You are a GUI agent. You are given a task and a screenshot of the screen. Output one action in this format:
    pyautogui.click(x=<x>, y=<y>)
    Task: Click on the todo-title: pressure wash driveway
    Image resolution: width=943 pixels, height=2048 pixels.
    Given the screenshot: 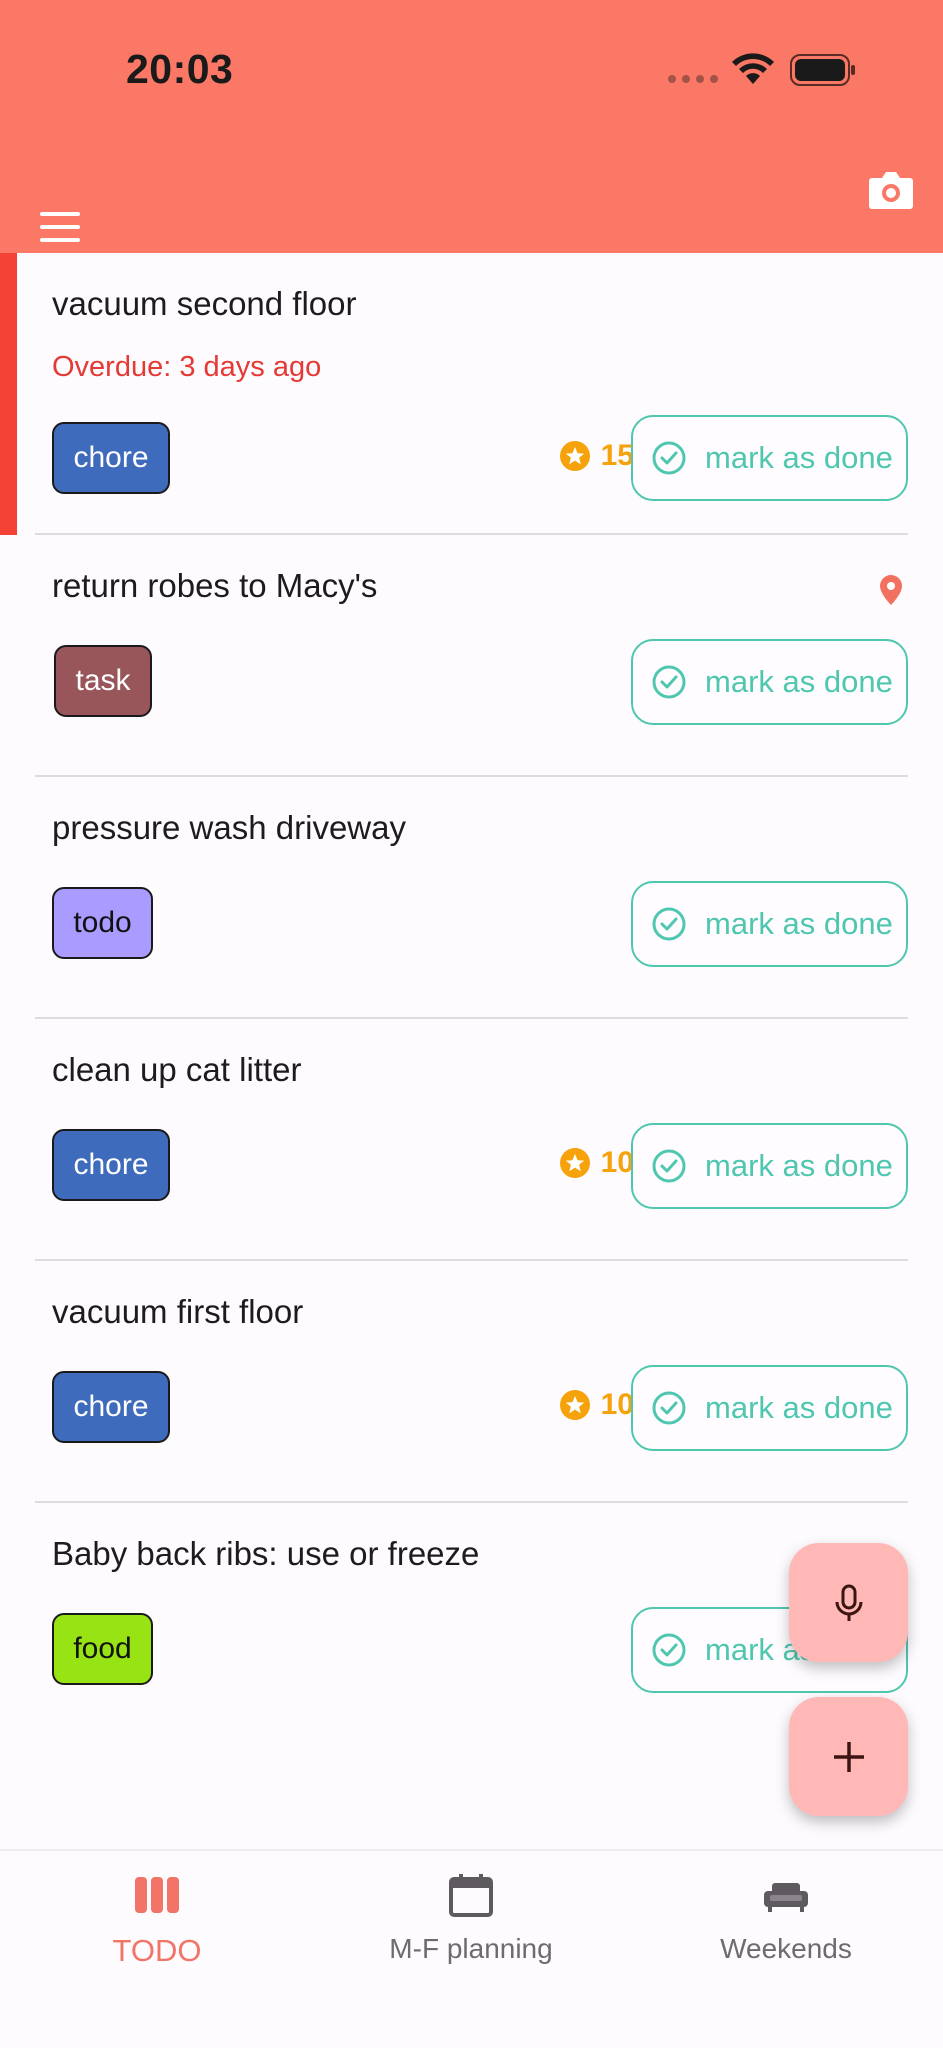 What is the action you would take?
    pyautogui.click(x=229, y=827)
    